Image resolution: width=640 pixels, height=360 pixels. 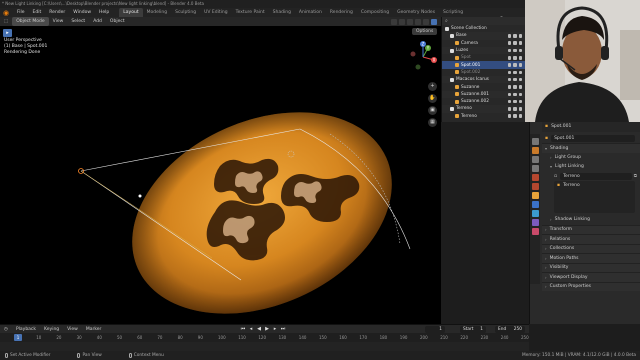 What do you see at coordinates (535, 150) in the screenshot?
I see `render-tab-icon` at bounding box center [535, 150].